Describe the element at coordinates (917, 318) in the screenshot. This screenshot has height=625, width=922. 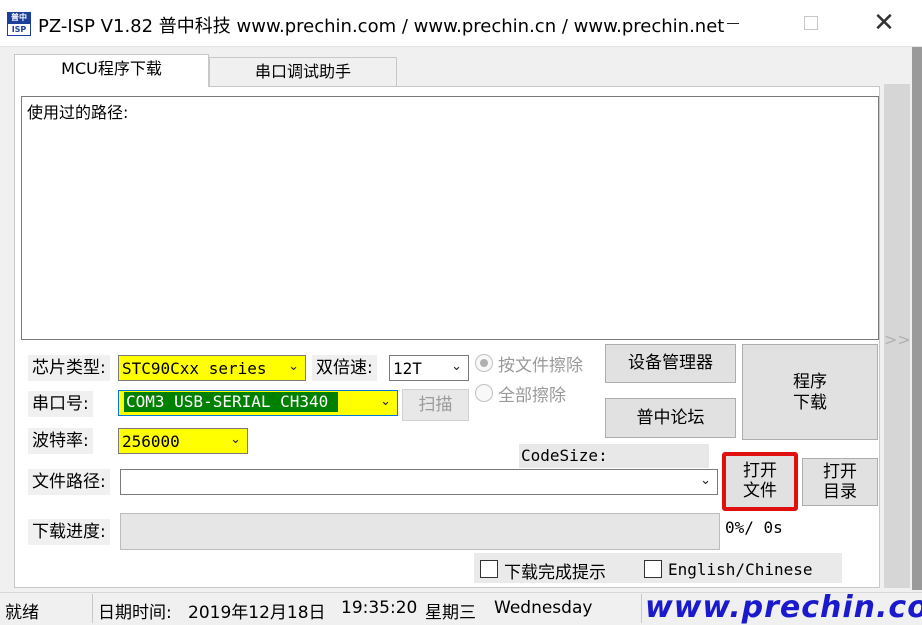
I see `background-window-edge` at that location.